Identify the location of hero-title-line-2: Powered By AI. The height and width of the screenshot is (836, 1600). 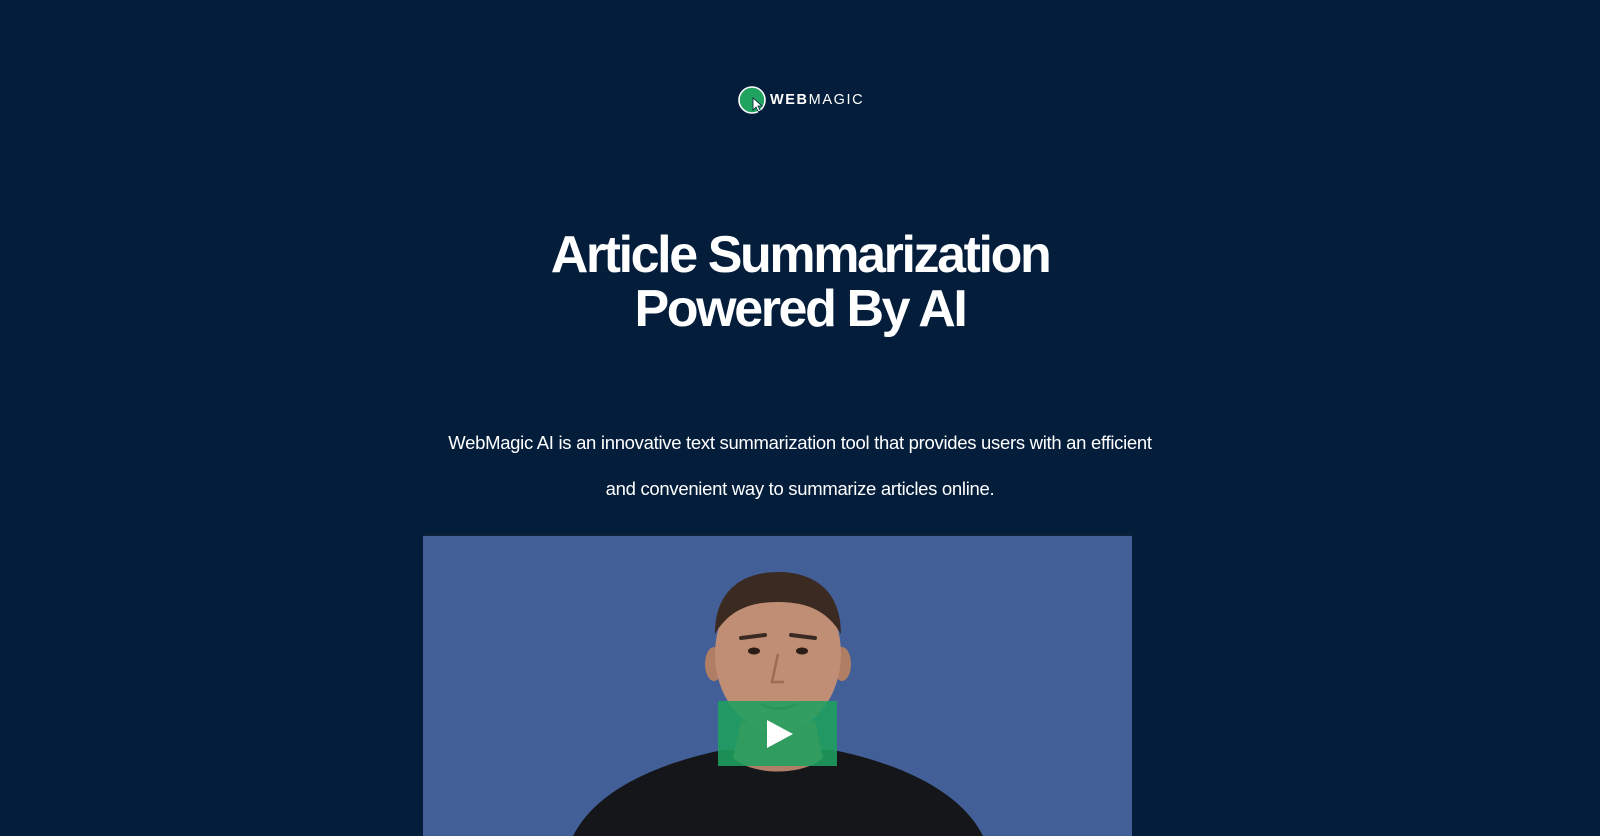
(801, 309).